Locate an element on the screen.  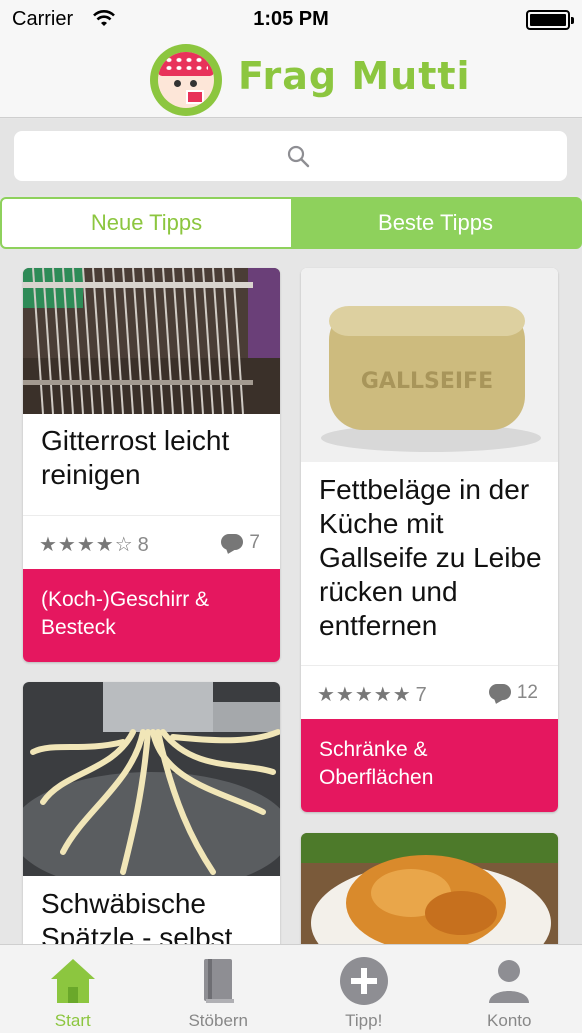
tip-card: Schwäbische Spätzle - selbst is located at coordinates (151, 813).